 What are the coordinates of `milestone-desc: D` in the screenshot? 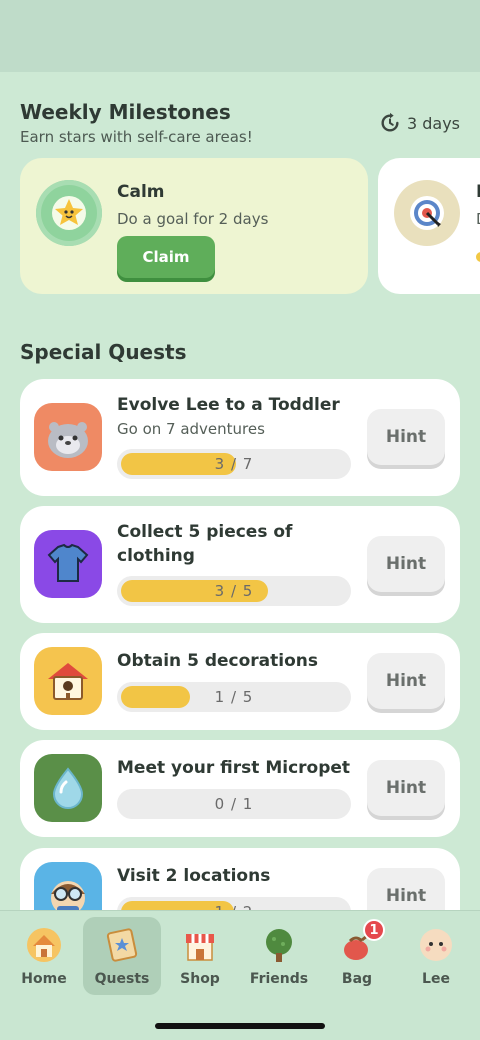 It's located at (478, 219).